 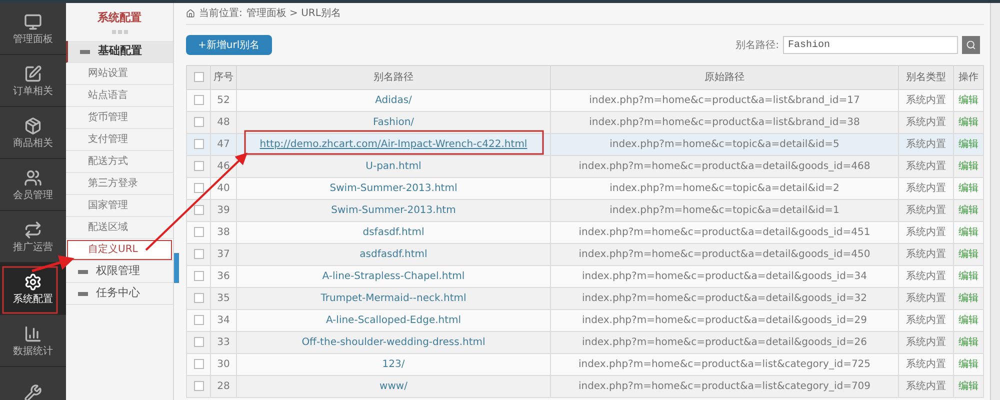 What do you see at coordinates (393, 364) in the screenshot?
I see `alias-link: 123/` at bounding box center [393, 364].